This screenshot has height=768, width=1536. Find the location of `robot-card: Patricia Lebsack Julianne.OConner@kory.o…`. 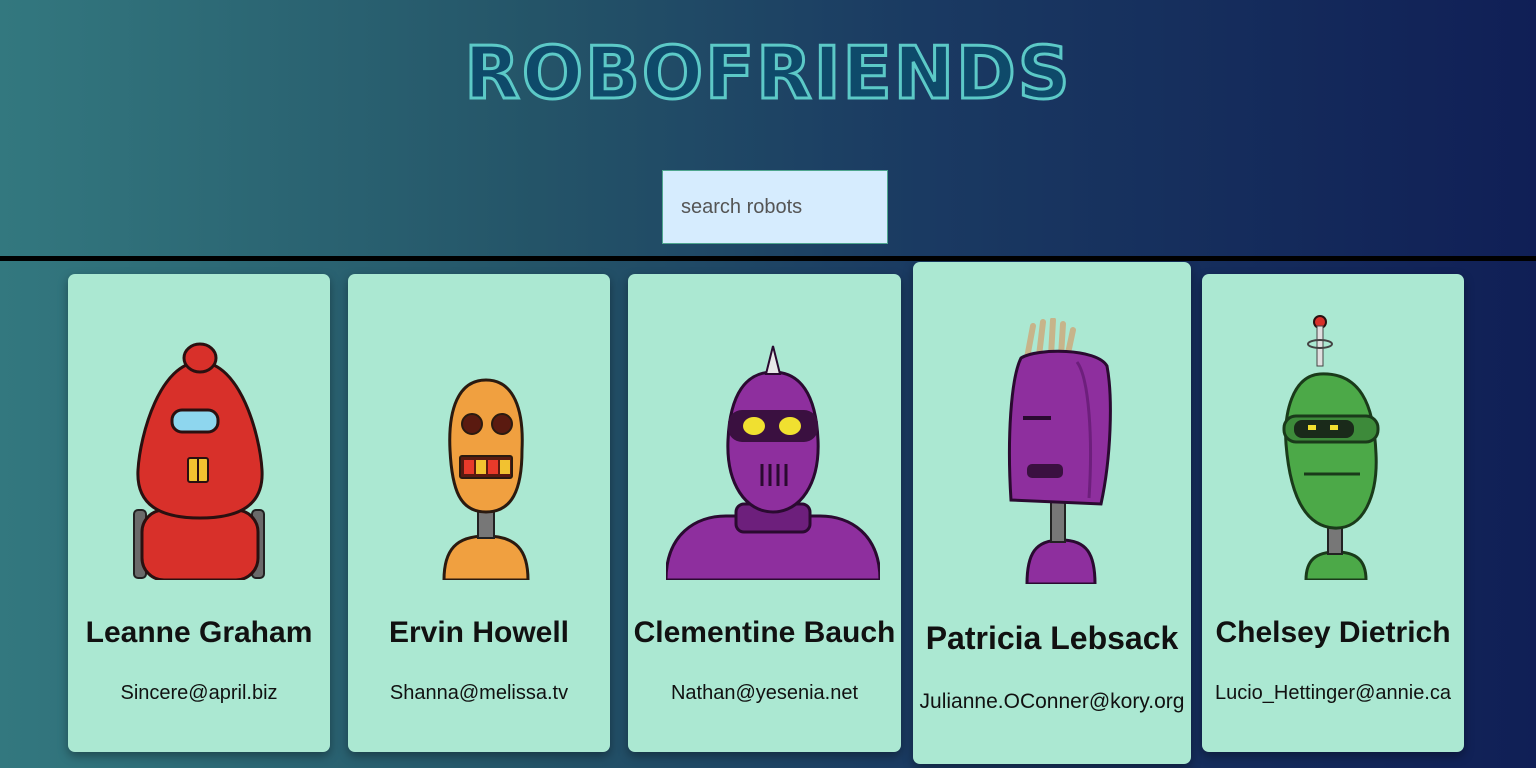

robot-card: Patricia Lebsack Julianne.OConner@kory.o… is located at coordinates (1052, 513).